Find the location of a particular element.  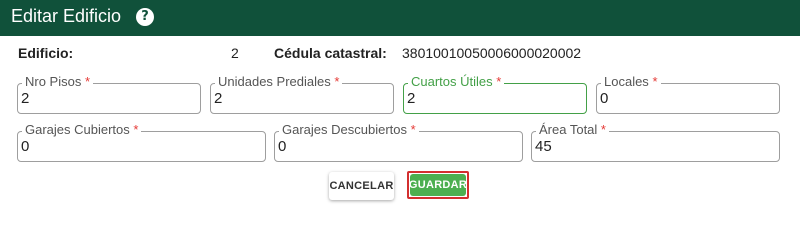

save-button: GUARDAR is located at coordinates (438, 185).